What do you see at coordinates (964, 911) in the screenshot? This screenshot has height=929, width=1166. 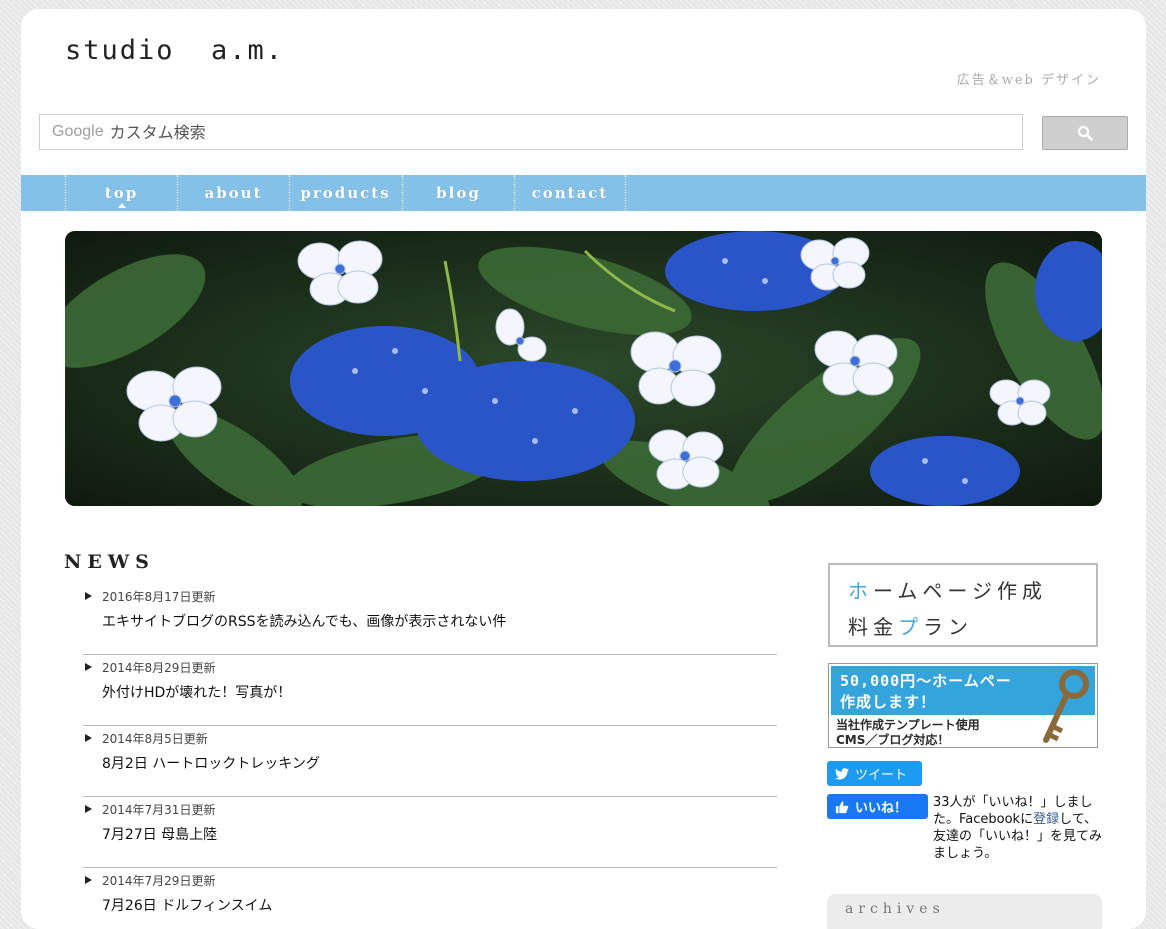 I see `sidebar-archive-box: archives` at bounding box center [964, 911].